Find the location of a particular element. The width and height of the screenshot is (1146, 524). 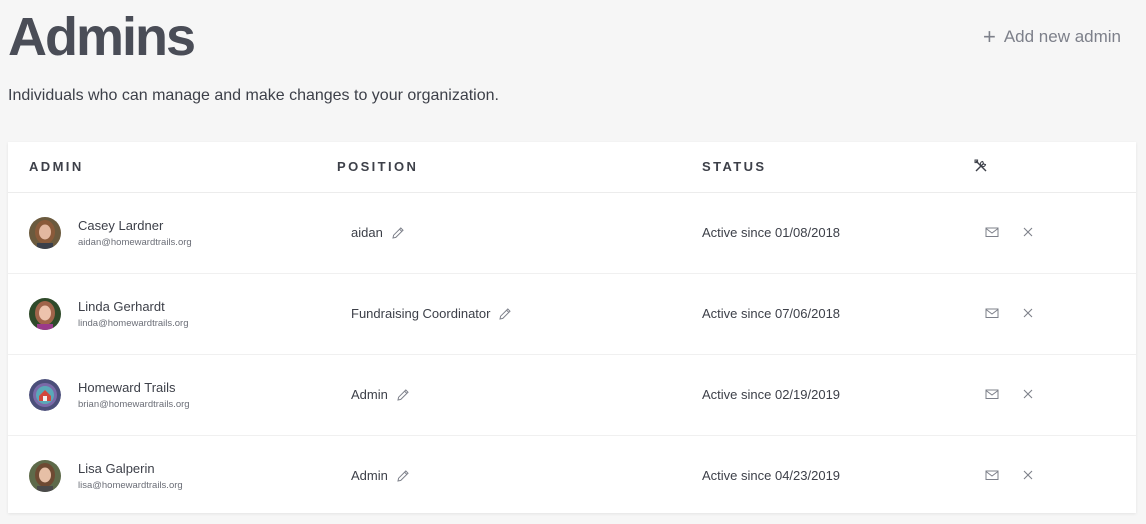

admin-position: Fundraising Coordinator is located at coordinates (431, 313).